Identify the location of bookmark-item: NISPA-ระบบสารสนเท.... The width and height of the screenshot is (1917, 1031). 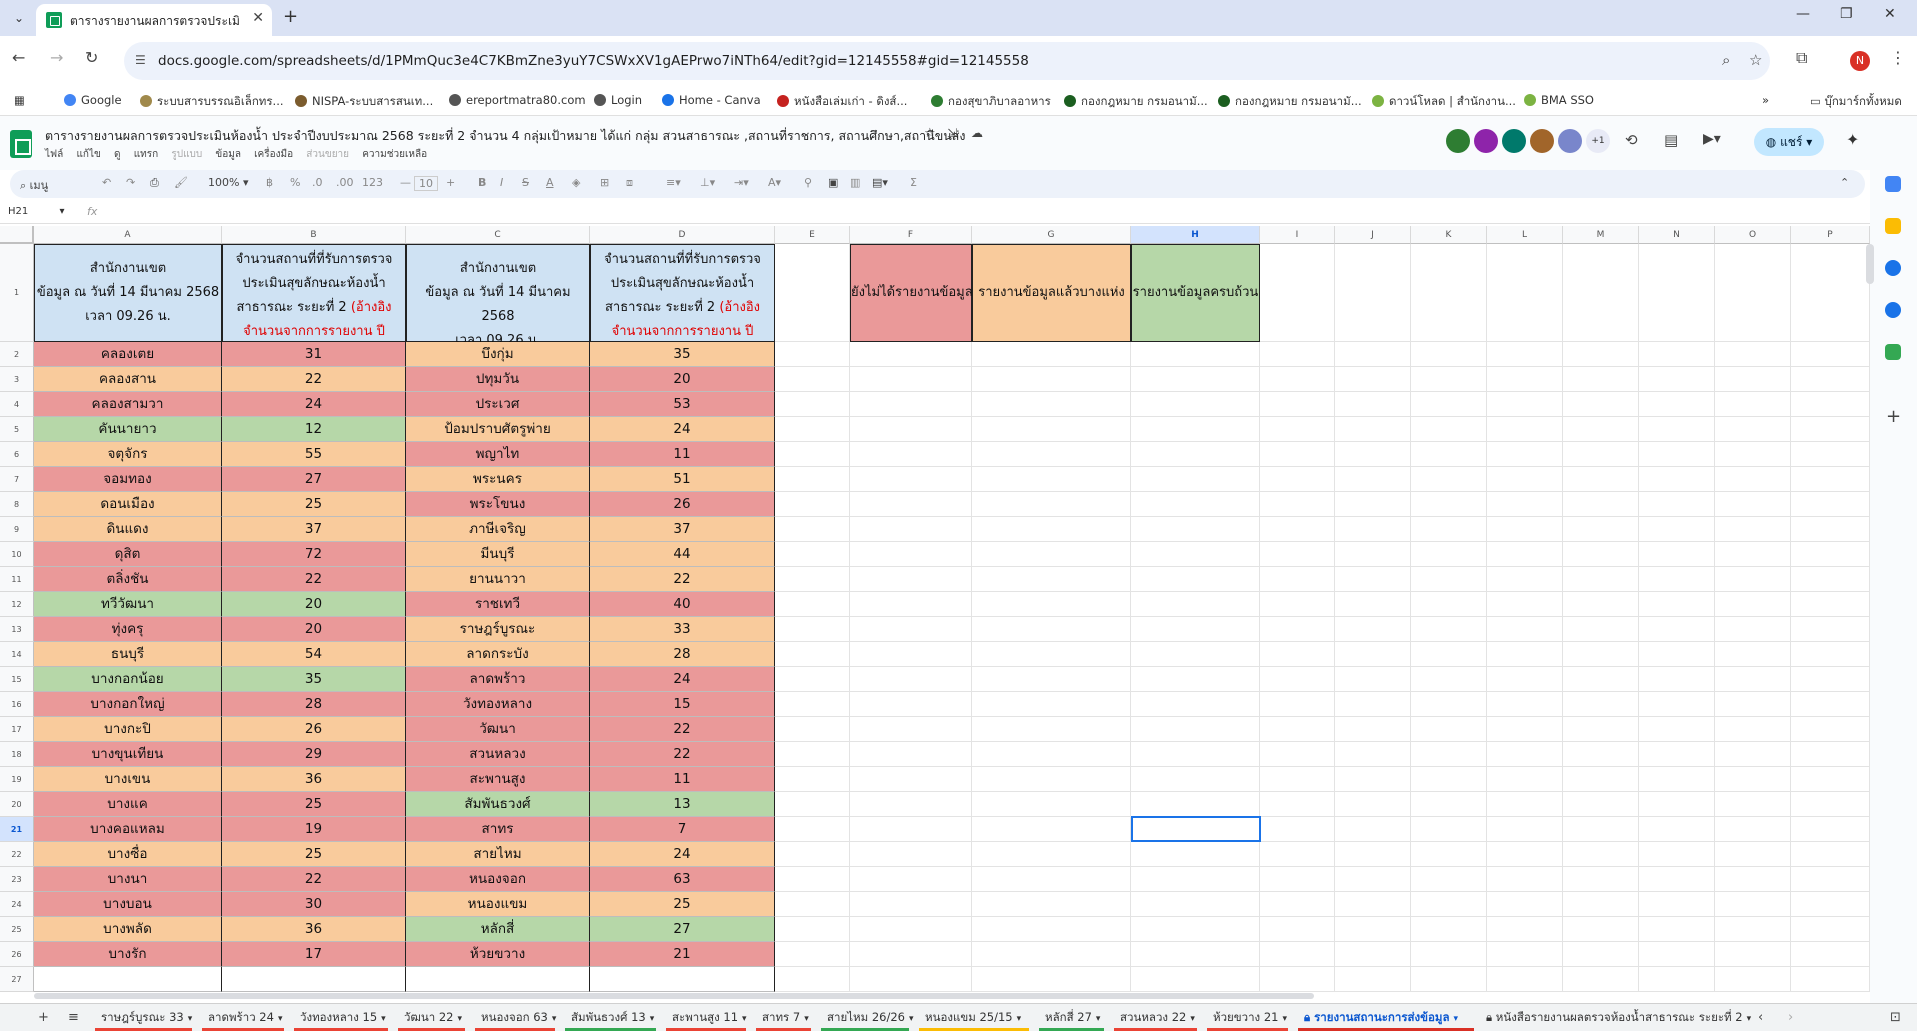
(364, 102).